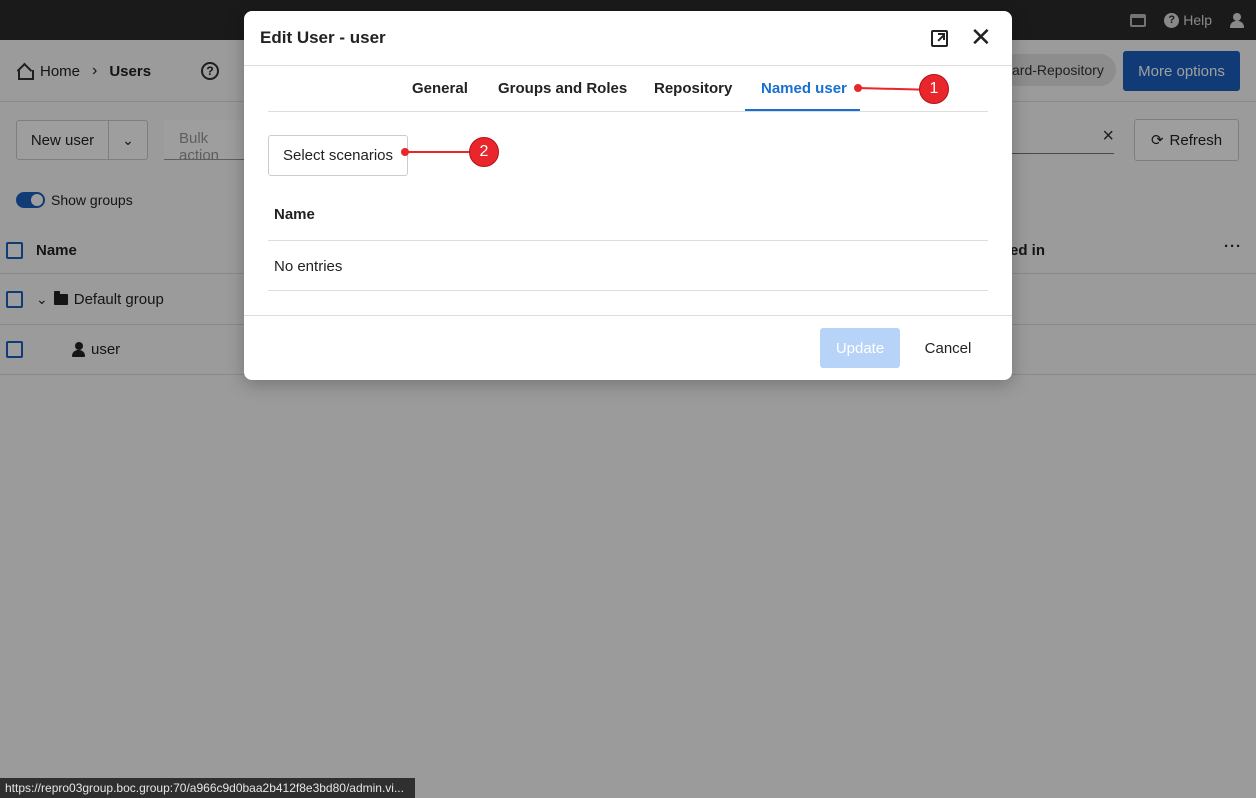 The height and width of the screenshot is (798, 1256). Describe the element at coordinates (338, 155) in the screenshot. I see `select-scenarios-button: Select scenarios` at that location.